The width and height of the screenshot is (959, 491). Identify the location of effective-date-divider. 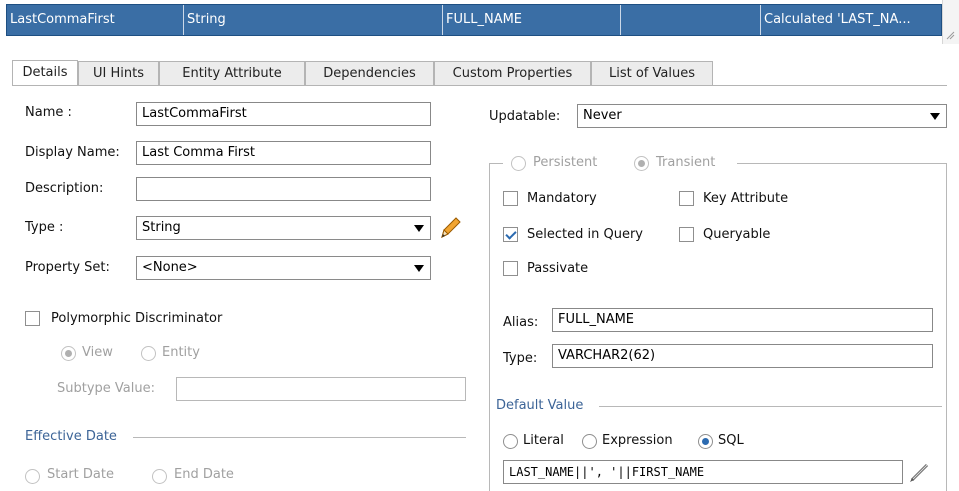
(299, 437).